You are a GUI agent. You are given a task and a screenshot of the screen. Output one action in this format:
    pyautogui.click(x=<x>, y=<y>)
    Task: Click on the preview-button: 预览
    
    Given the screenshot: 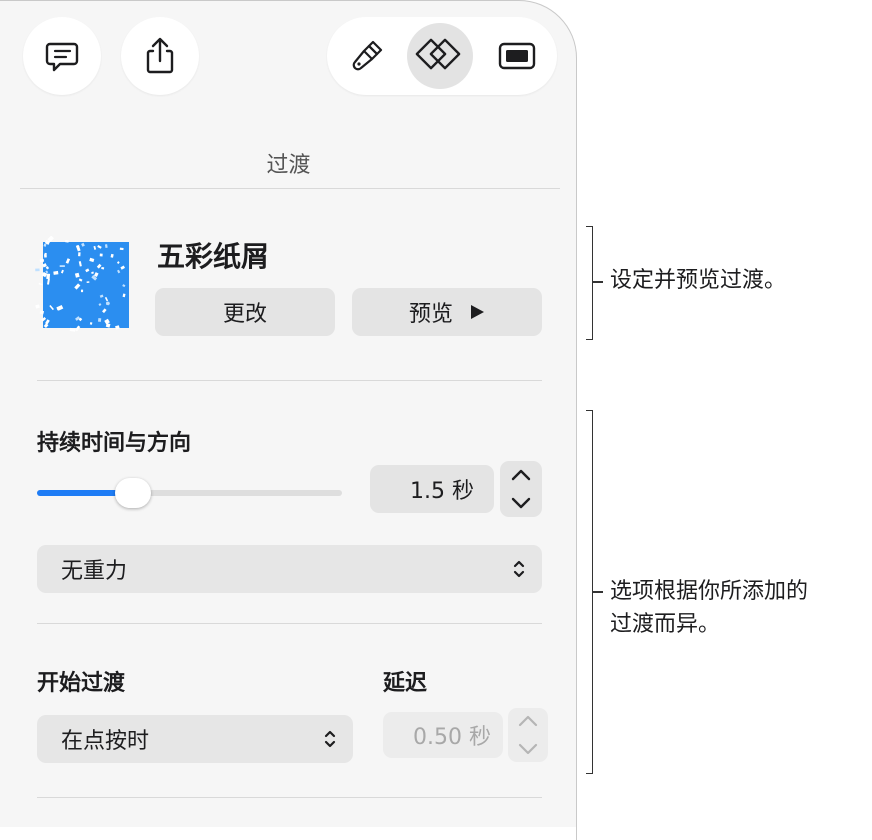 What is the action you would take?
    pyautogui.click(x=447, y=312)
    